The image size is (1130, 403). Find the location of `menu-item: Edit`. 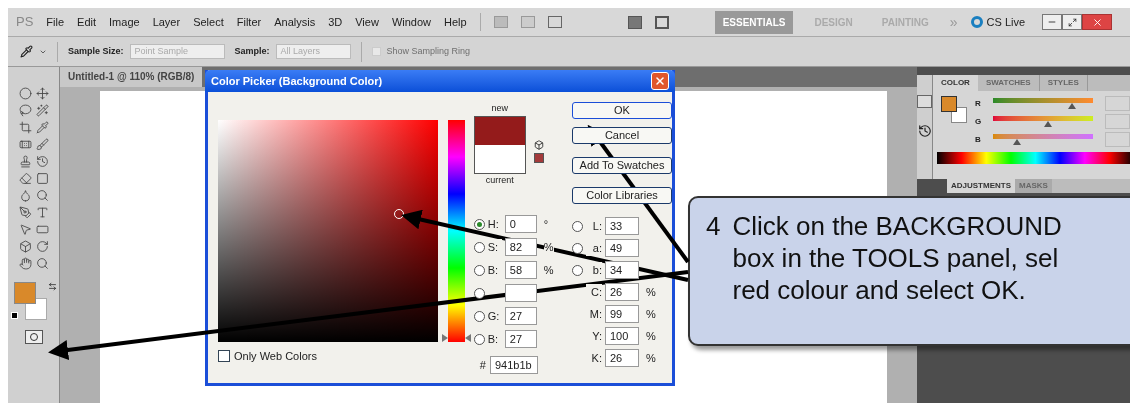

menu-item: Edit is located at coordinates (87, 22).